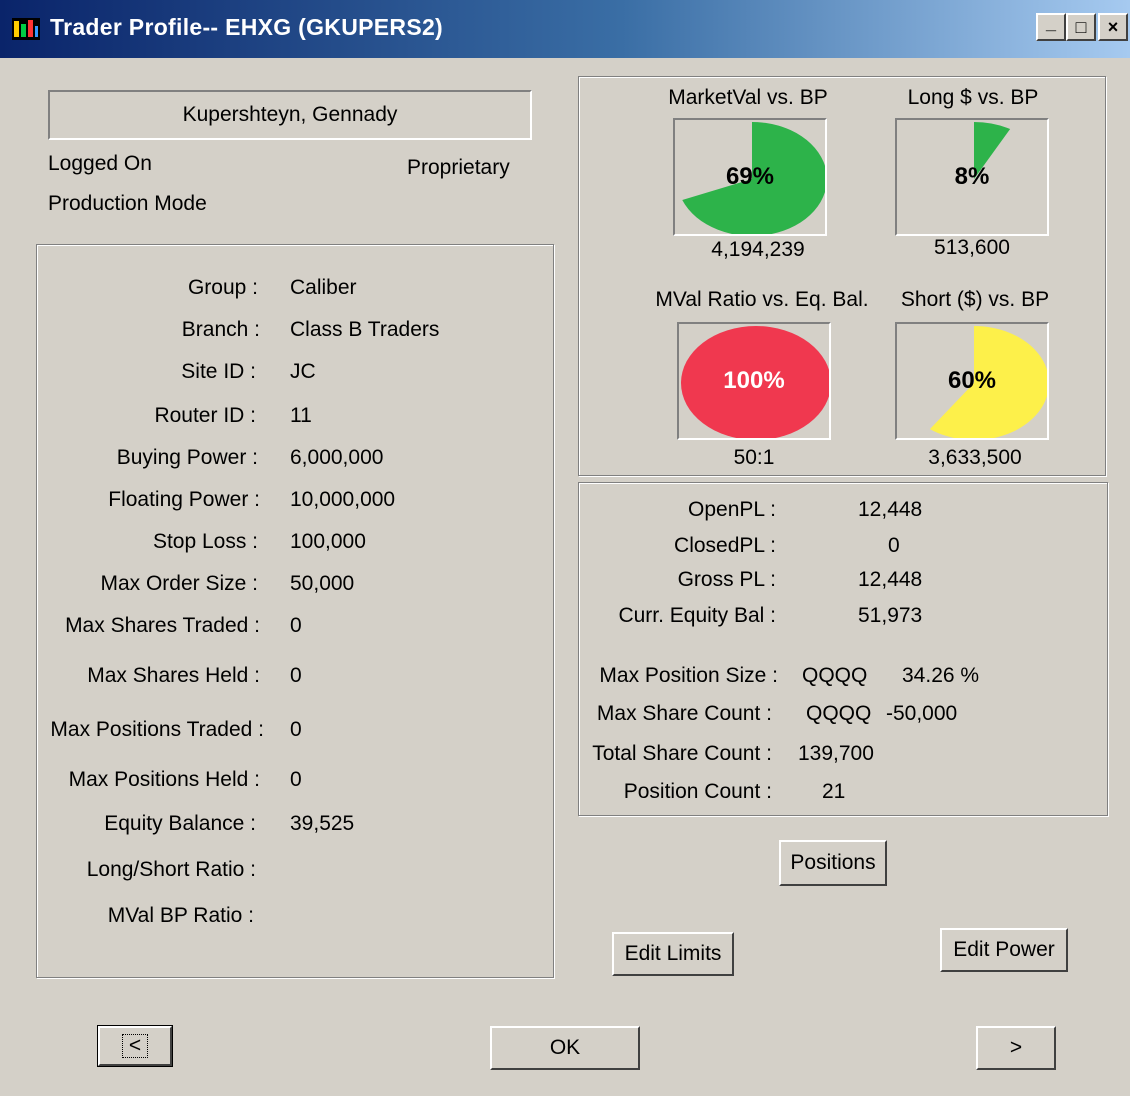 The height and width of the screenshot is (1096, 1130). I want to click on branch-label: Branch :, so click(220, 329).